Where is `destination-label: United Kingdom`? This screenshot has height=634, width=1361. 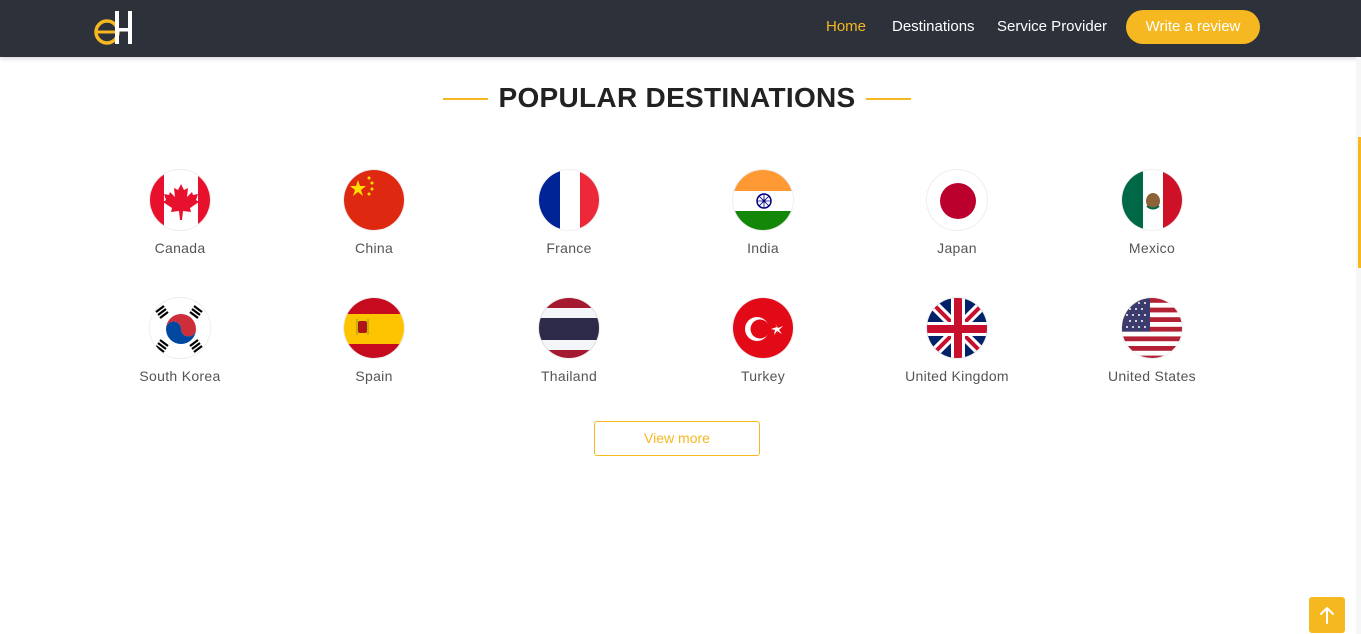
destination-label: United Kingdom is located at coordinates (957, 376).